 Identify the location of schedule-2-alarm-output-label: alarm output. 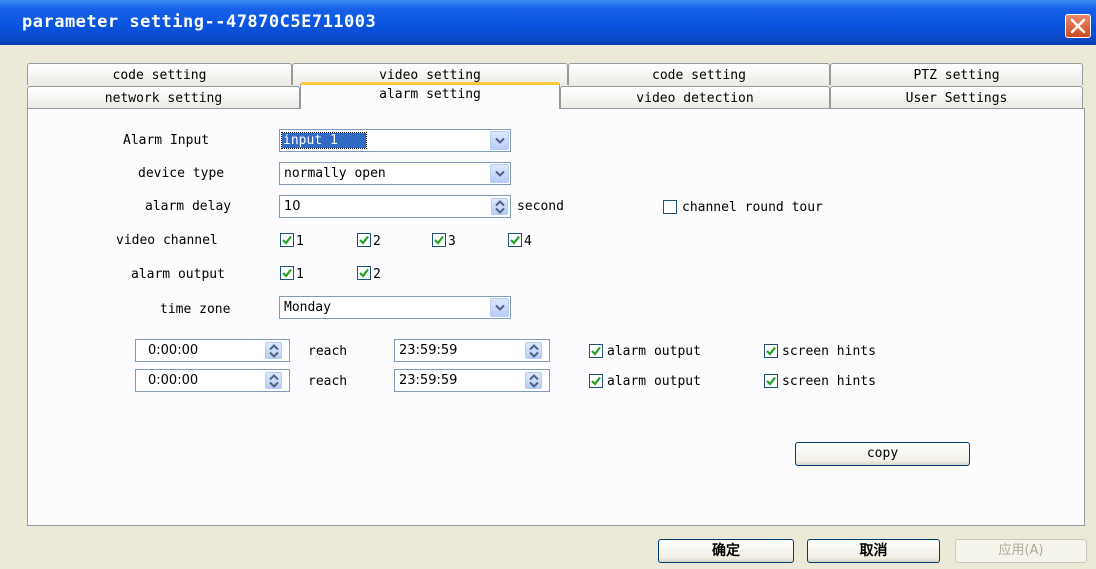
(654, 381).